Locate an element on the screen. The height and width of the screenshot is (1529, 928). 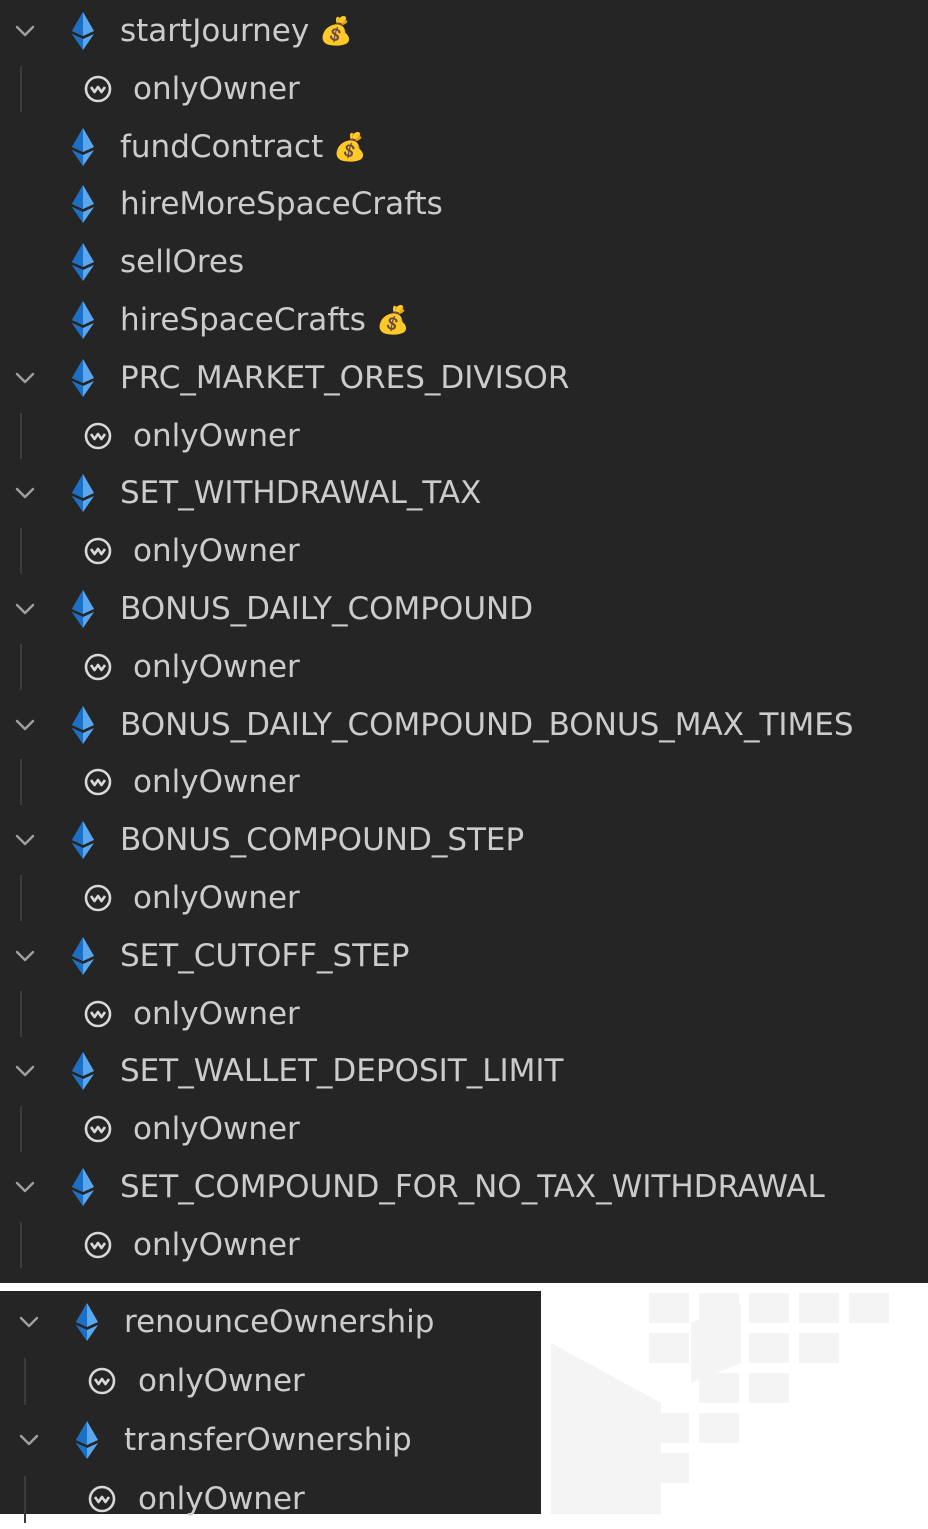
function-name-text: BONUS_COMPOUND_STEP is located at coordinates (322, 840).